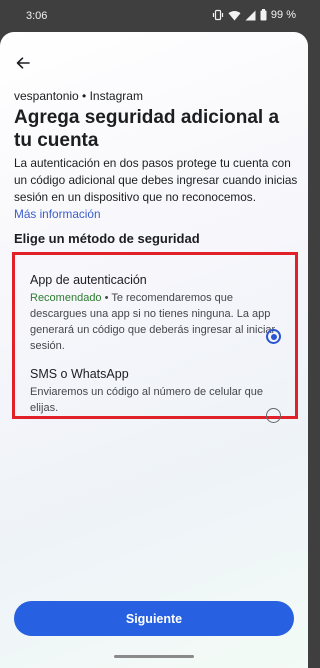 Image resolution: width=320 pixels, height=668 pixels. Describe the element at coordinates (273, 415) in the screenshot. I see `radio-sms-whatsapp` at that location.